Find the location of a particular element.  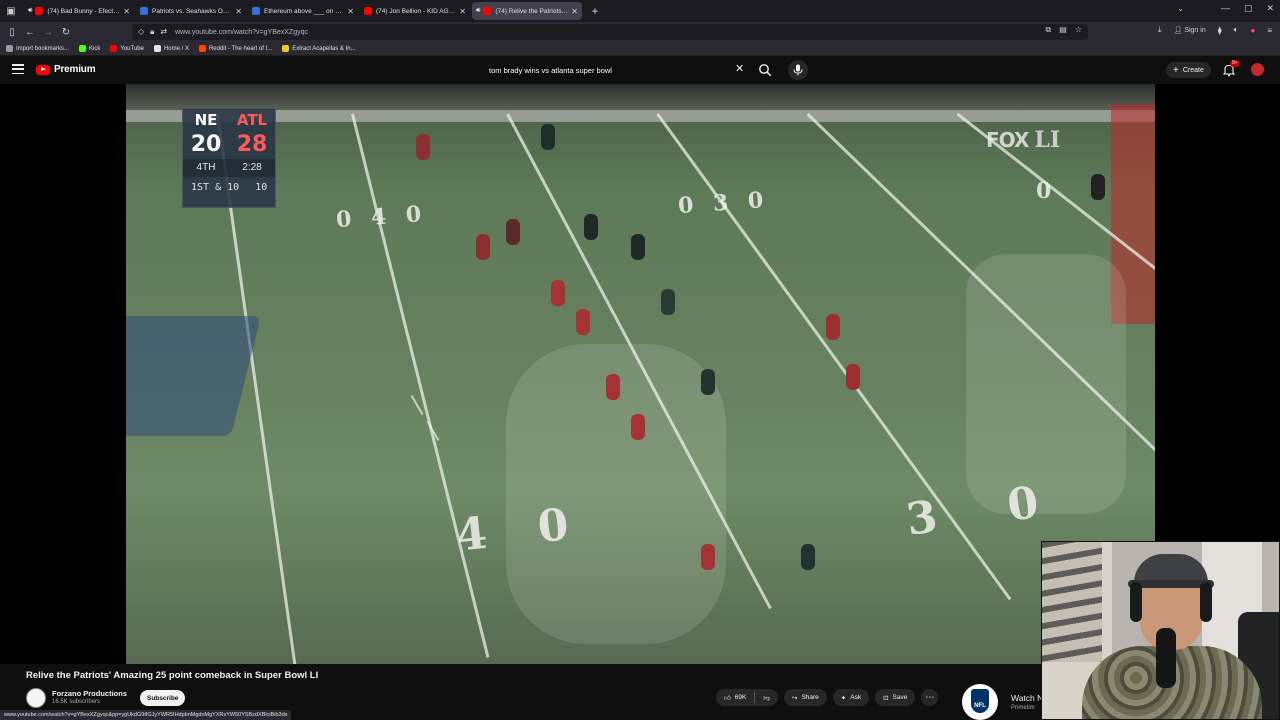

url-text: www.youtube.com/watch?v=gYBexXZgyqc is located at coordinates (241, 32).